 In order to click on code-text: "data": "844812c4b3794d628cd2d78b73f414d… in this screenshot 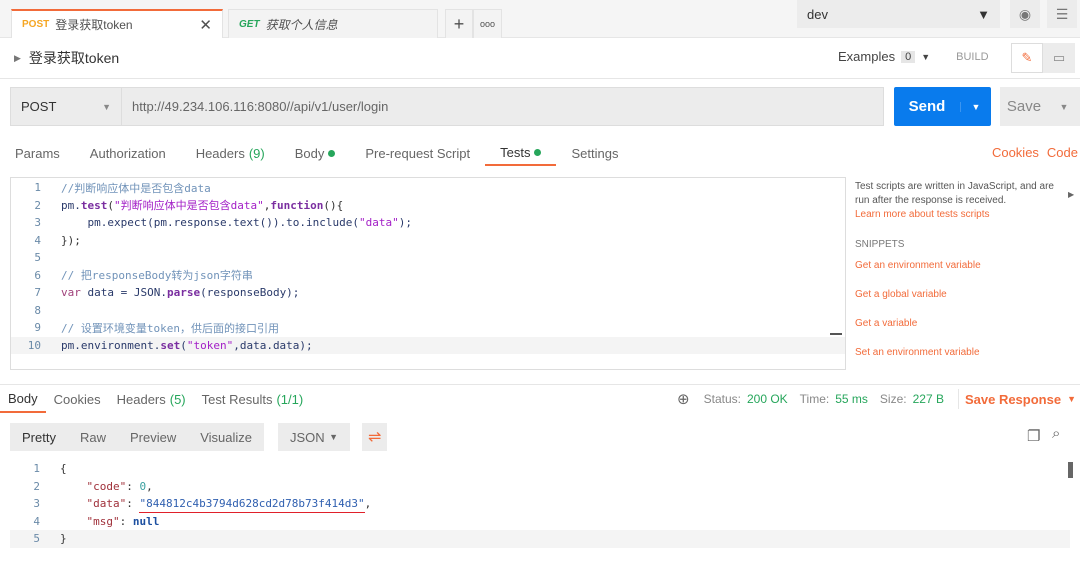, I will do `click(208, 505)`.